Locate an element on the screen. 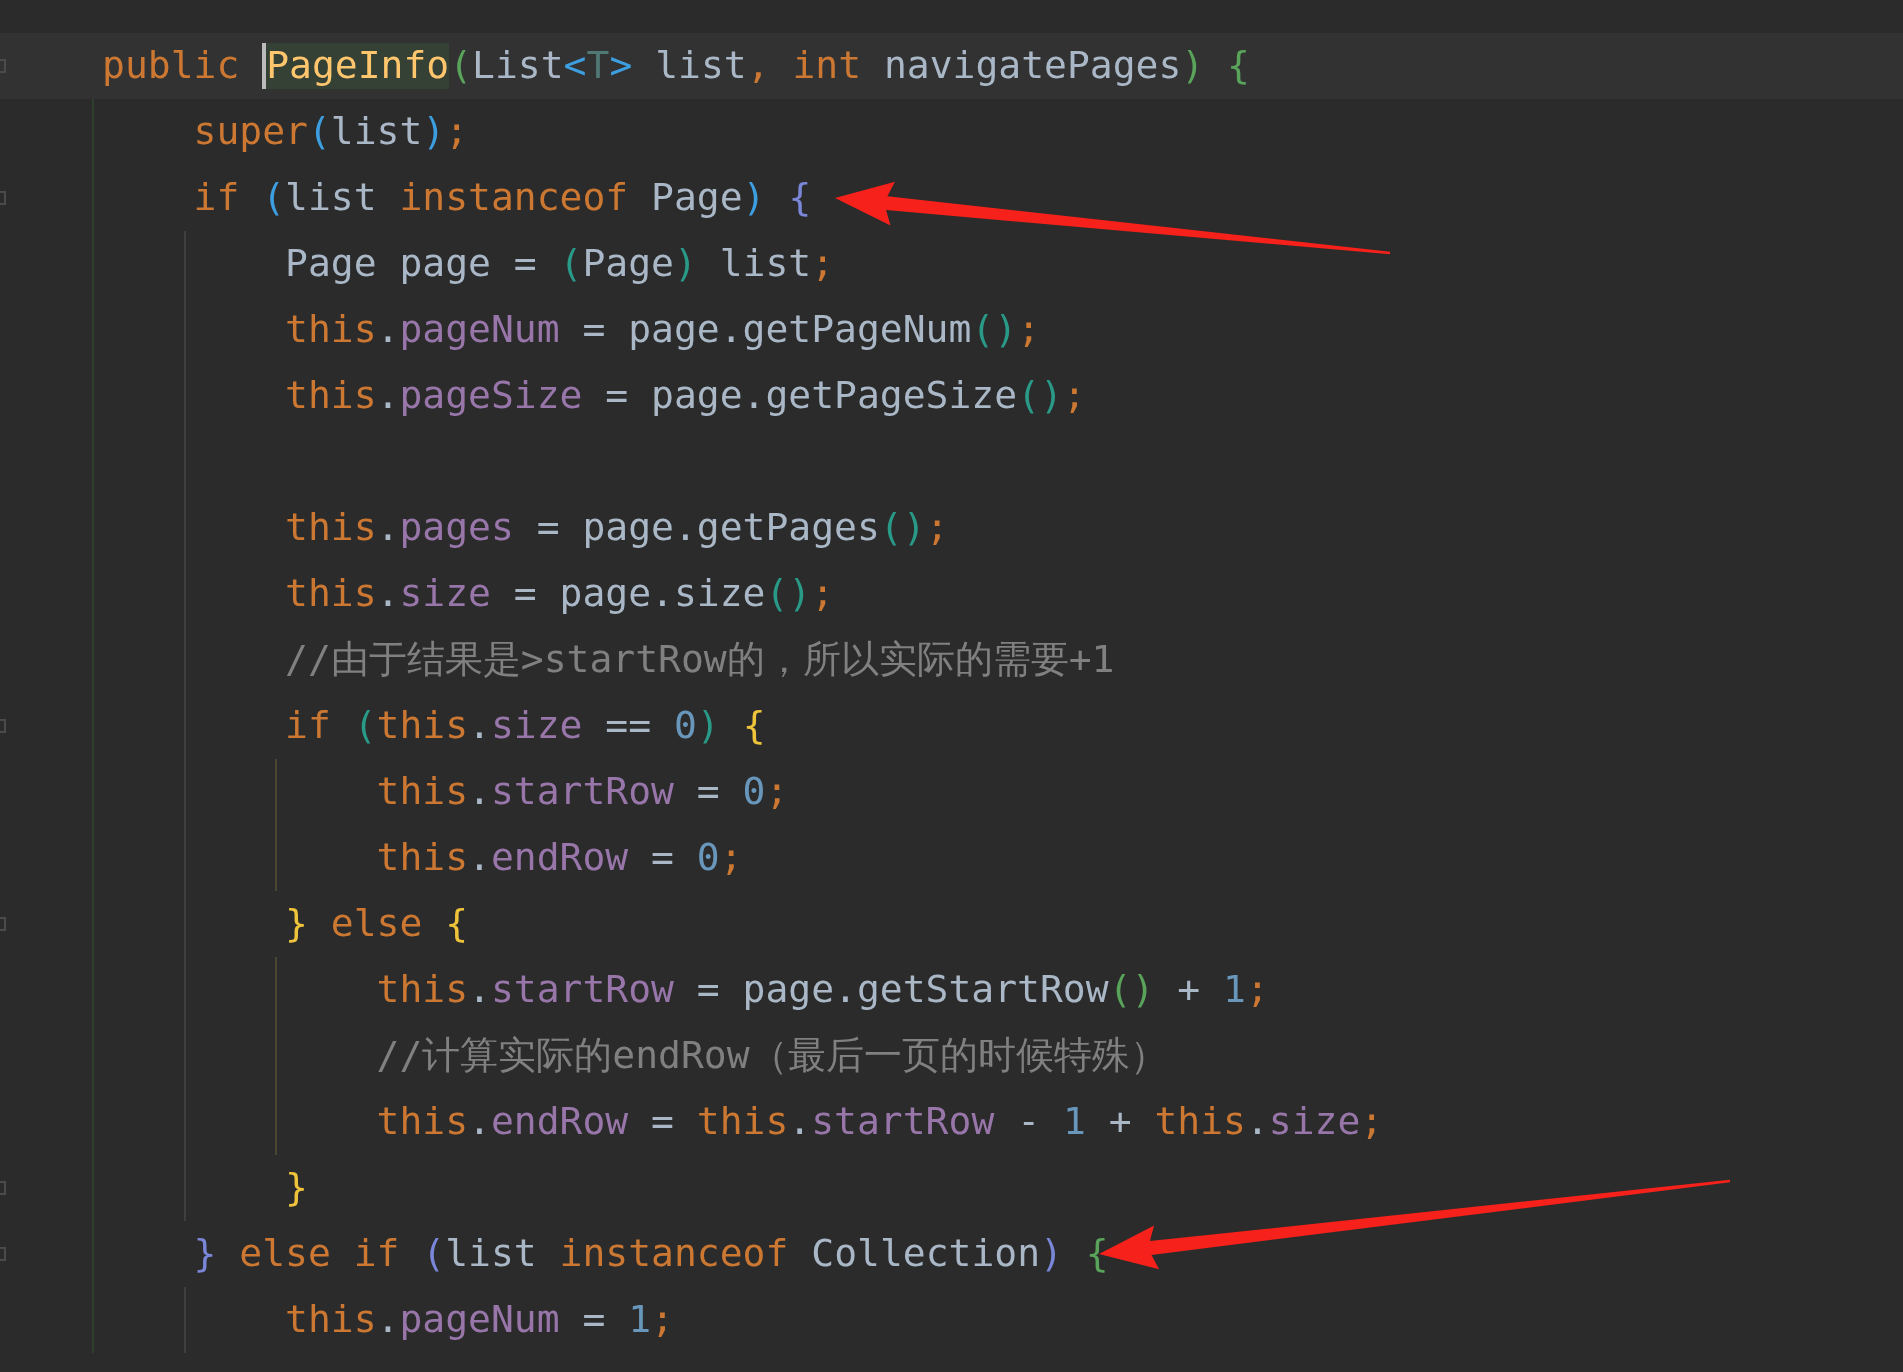 Image resolution: width=1903 pixels, height=1372 pixels. code-line: public PageInfo(List<T> list, int navigatePages) { is located at coordinates (676, 66).